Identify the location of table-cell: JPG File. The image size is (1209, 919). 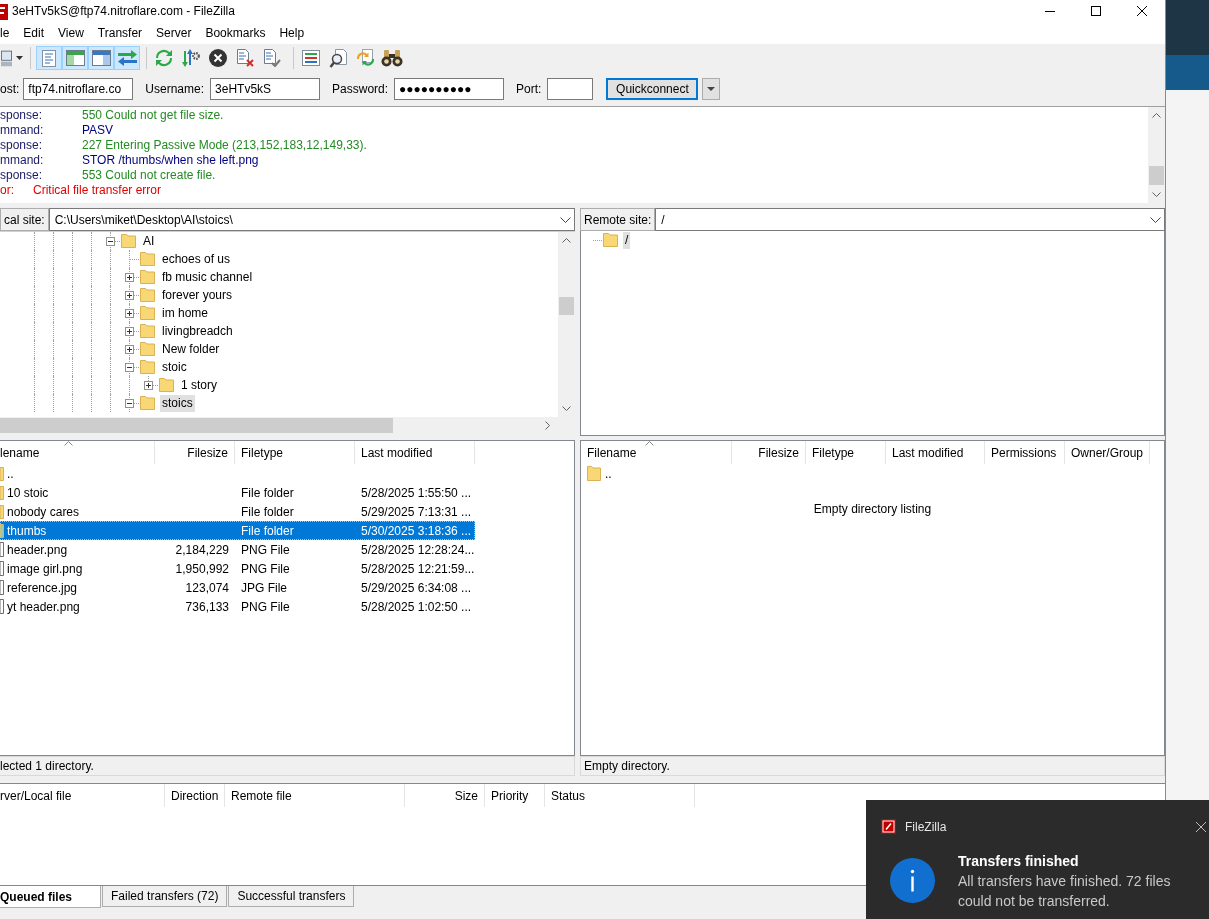
(264, 587).